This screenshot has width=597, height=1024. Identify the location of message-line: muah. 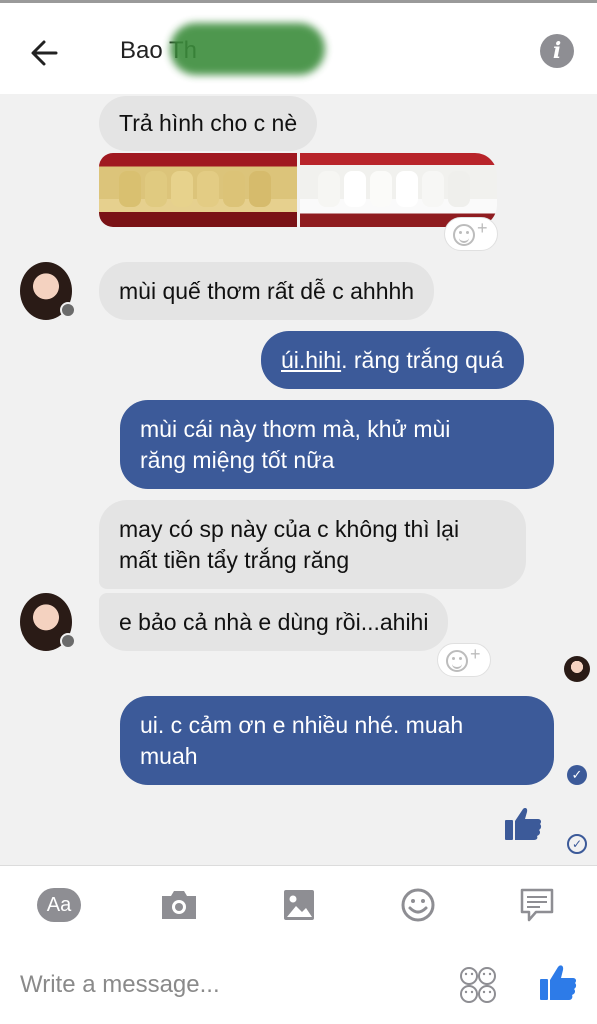
(169, 755).